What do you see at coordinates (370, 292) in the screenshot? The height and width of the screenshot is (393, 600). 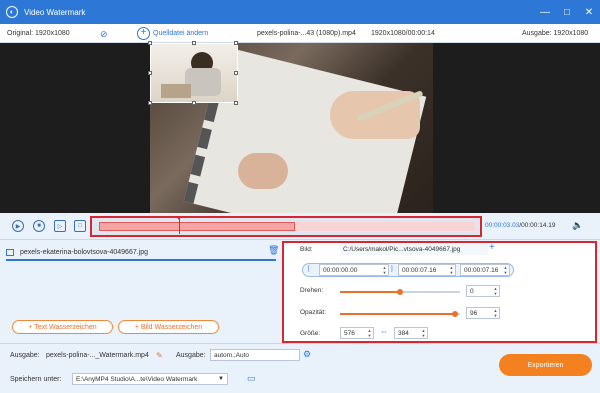 I see `rotate-slider-fill` at bounding box center [370, 292].